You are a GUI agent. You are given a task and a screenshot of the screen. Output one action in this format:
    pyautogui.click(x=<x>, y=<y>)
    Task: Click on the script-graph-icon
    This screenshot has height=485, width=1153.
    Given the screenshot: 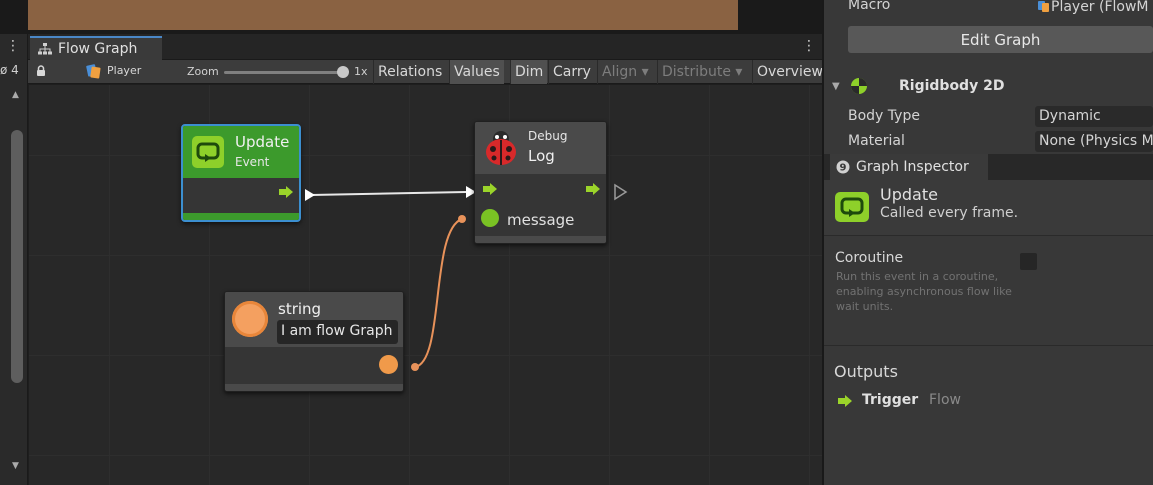 What is the action you would take?
    pyautogui.click(x=1043, y=6)
    